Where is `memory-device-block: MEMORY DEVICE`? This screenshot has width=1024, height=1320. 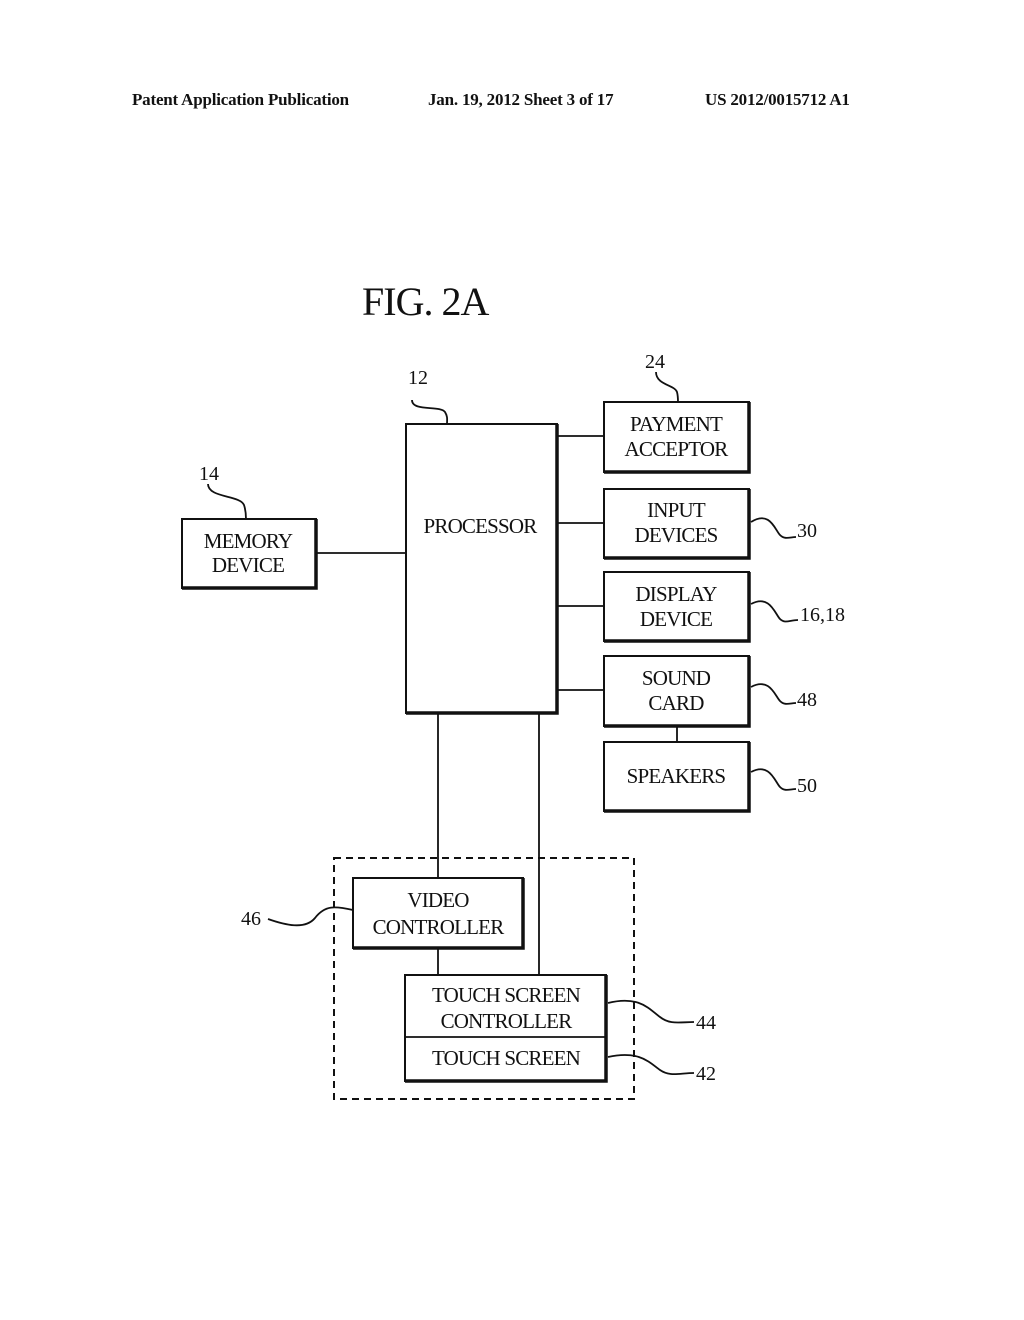
memory-device-block: MEMORY DEVICE is located at coordinates (249, 554).